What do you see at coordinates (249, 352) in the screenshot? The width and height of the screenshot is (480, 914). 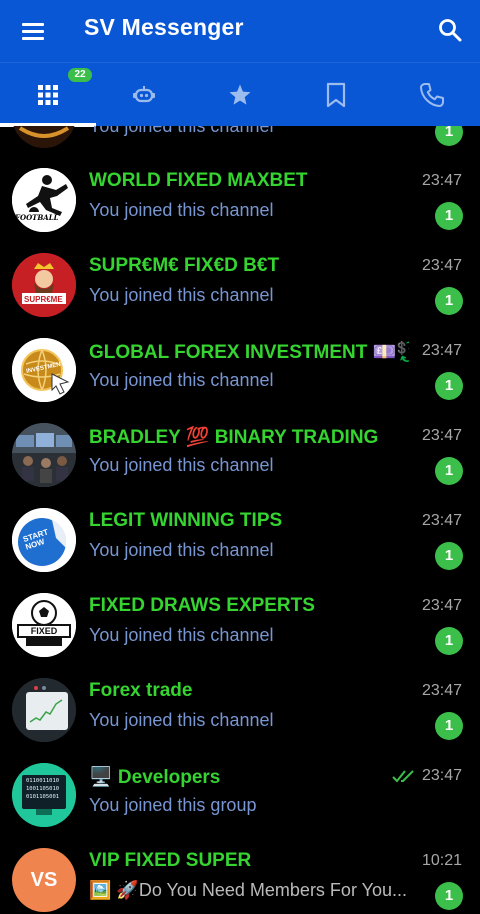 I see `chat-name: GLOBAL FOREX INVESTMENT 💷💱` at bounding box center [249, 352].